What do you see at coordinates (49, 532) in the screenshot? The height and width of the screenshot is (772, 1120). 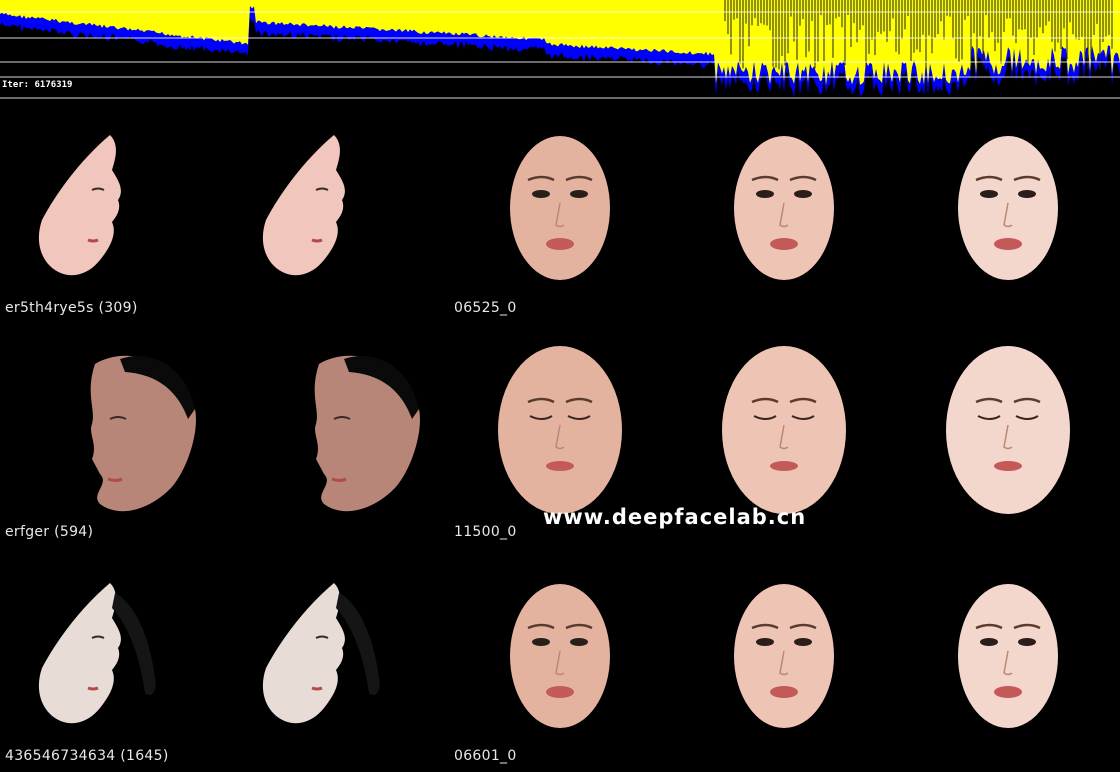 I see `source-filename-label: erfger (594)` at bounding box center [49, 532].